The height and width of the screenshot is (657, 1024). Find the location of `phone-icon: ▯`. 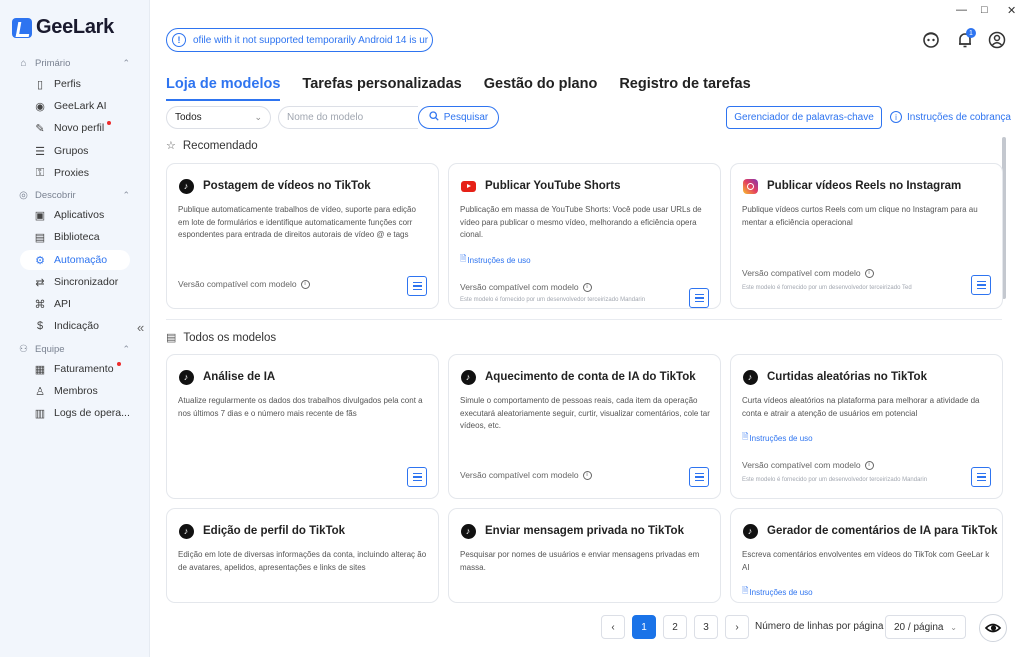

phone-icon: ▯ is located at coordinates (40, 84).